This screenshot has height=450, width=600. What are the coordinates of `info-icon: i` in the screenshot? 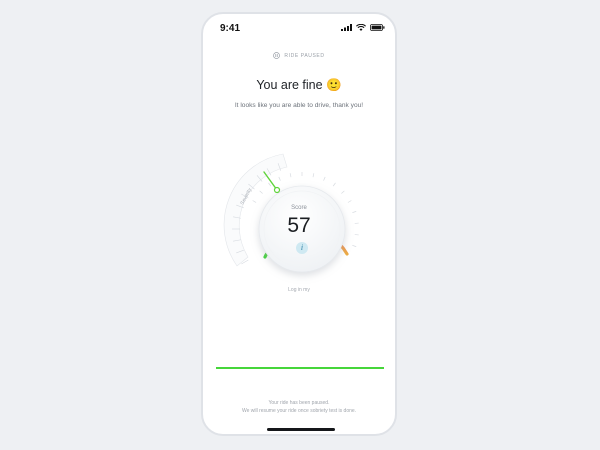 It's located at (302, 248).